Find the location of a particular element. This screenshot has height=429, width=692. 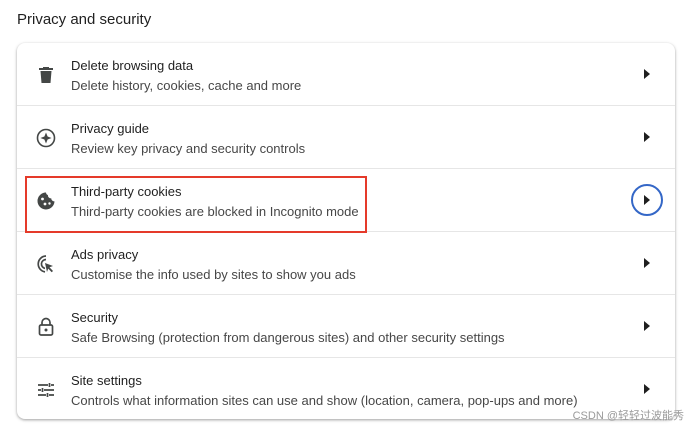

trash-icon is located at coordinates (46, 75).